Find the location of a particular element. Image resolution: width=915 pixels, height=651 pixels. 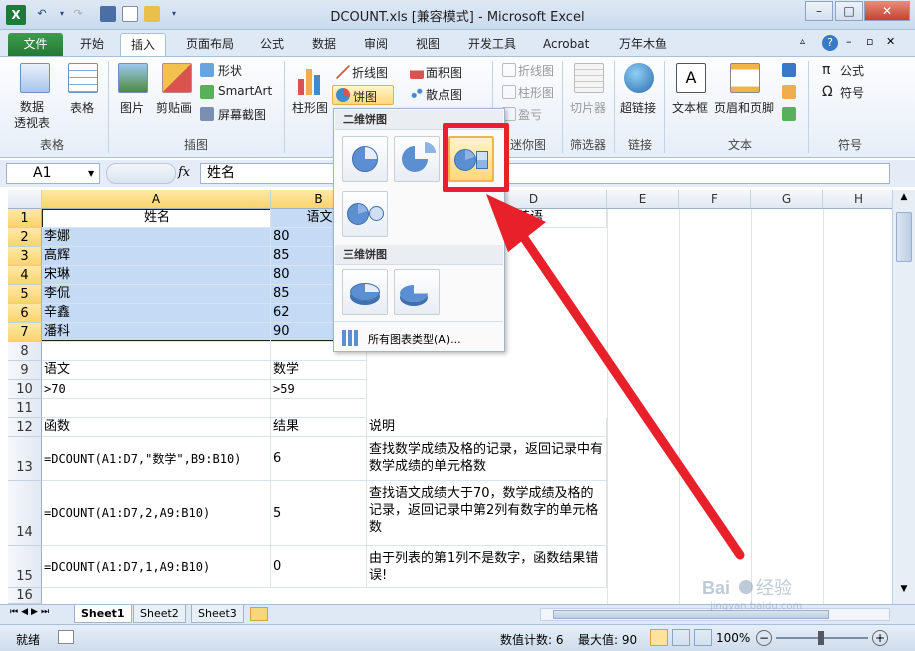

svg-text: Bai is located at coordinates (716, 588).